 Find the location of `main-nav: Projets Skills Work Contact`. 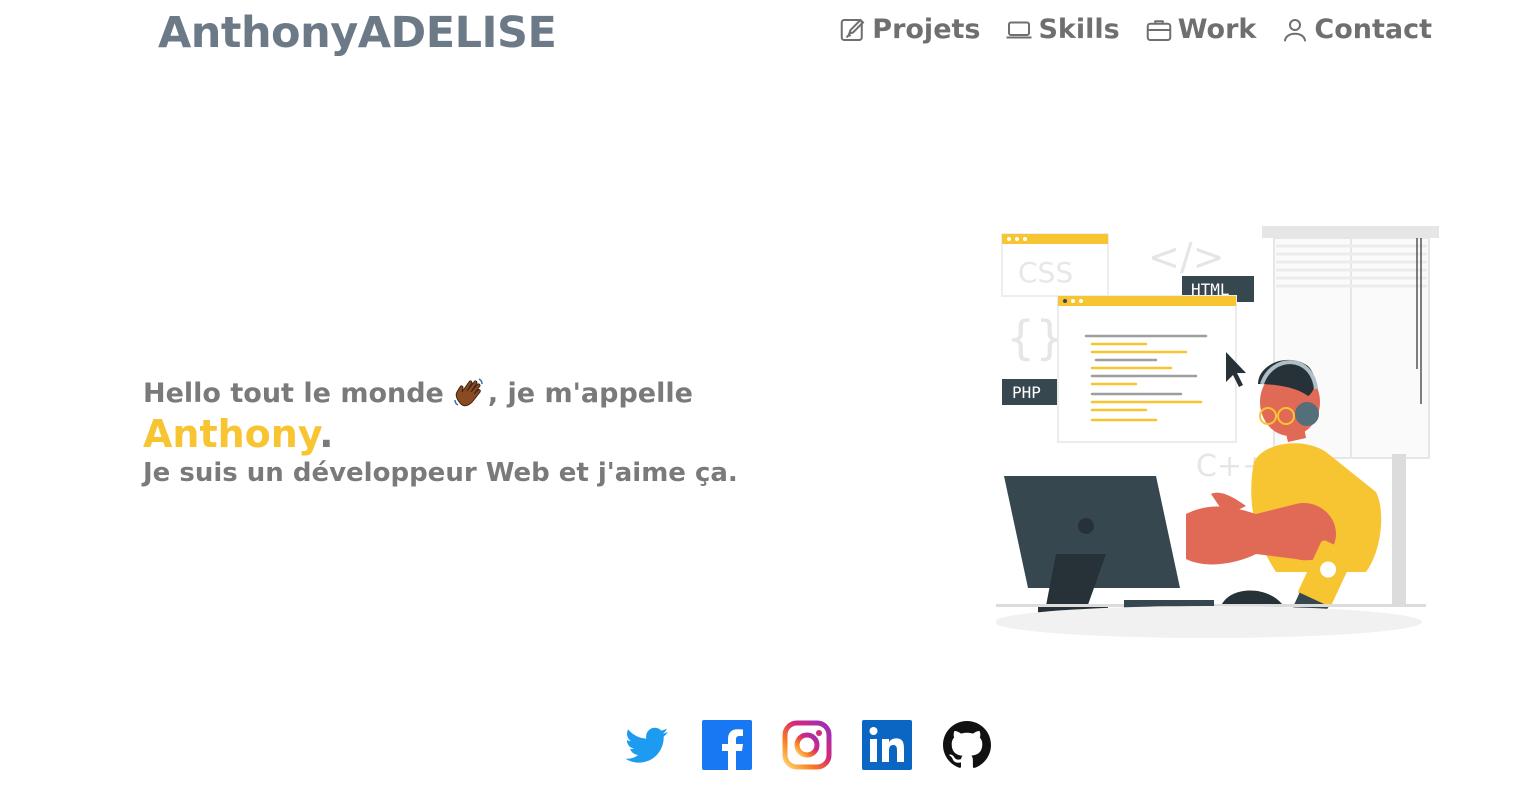

main-nav: Projets Skills Work Contact is located at coordinates (1135, 29).